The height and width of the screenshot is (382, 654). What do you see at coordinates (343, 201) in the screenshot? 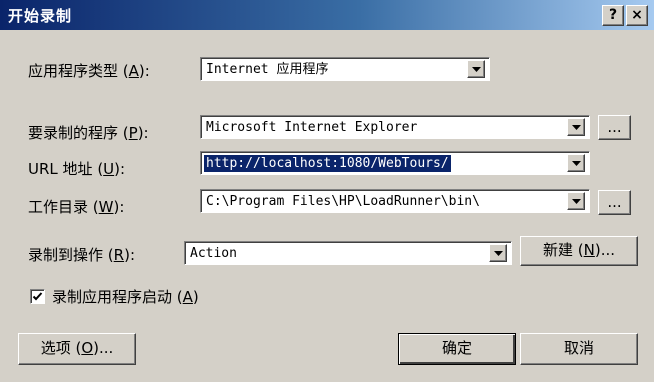
I see `workdir-value: C:\Program Files\HP\LoadRunner\bin\` at bounding box center [343, 201].